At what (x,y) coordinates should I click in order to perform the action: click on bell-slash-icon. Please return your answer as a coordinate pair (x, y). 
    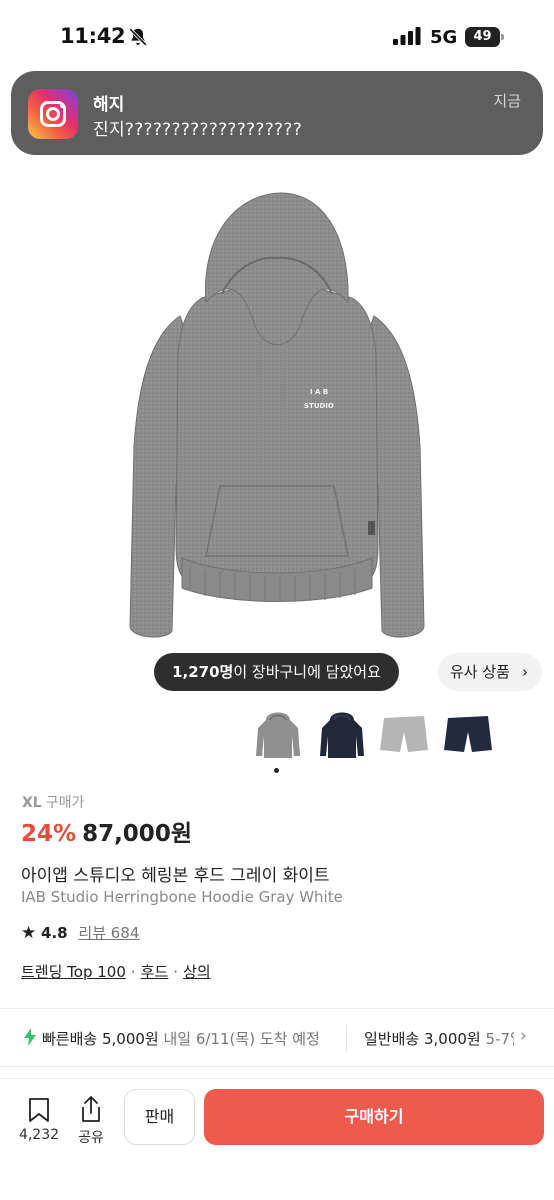
    Looking at the image, I should click on (138, 37).